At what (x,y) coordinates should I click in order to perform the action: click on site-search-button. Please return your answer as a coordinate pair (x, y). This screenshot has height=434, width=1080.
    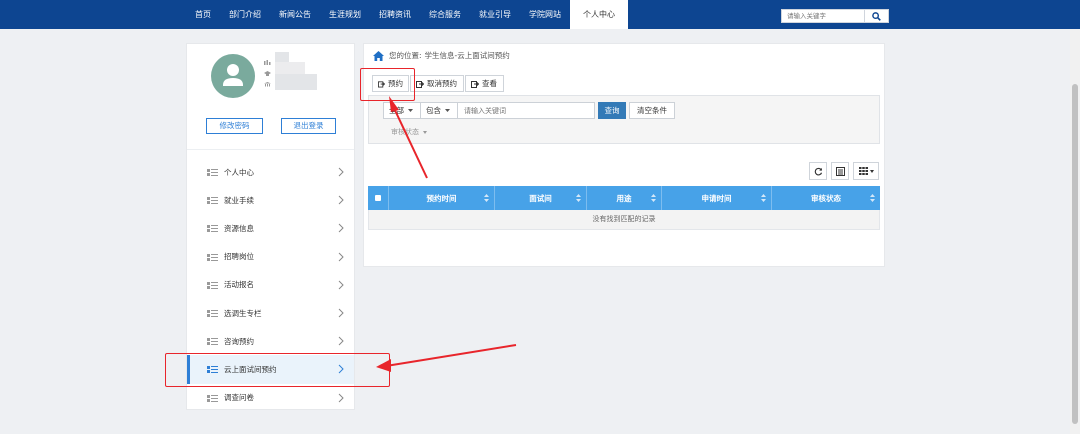
    Looking at the image, I should click on (877, 16).